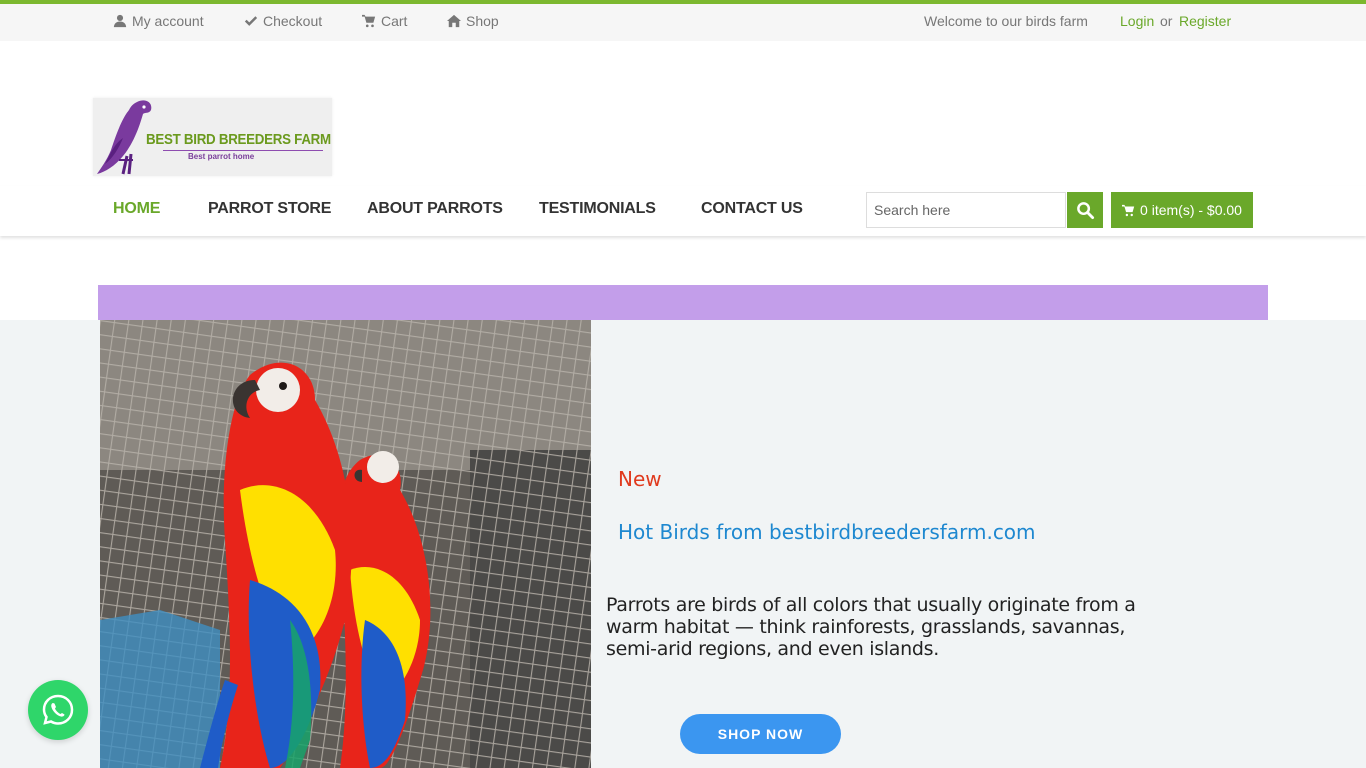 Image resolution: width=1366 pixels, height=768 pixels. Describe the element at coordinates (1006, 21) in the screenshot. I see `welcome-text: Welcome to our birds farm` at that location.